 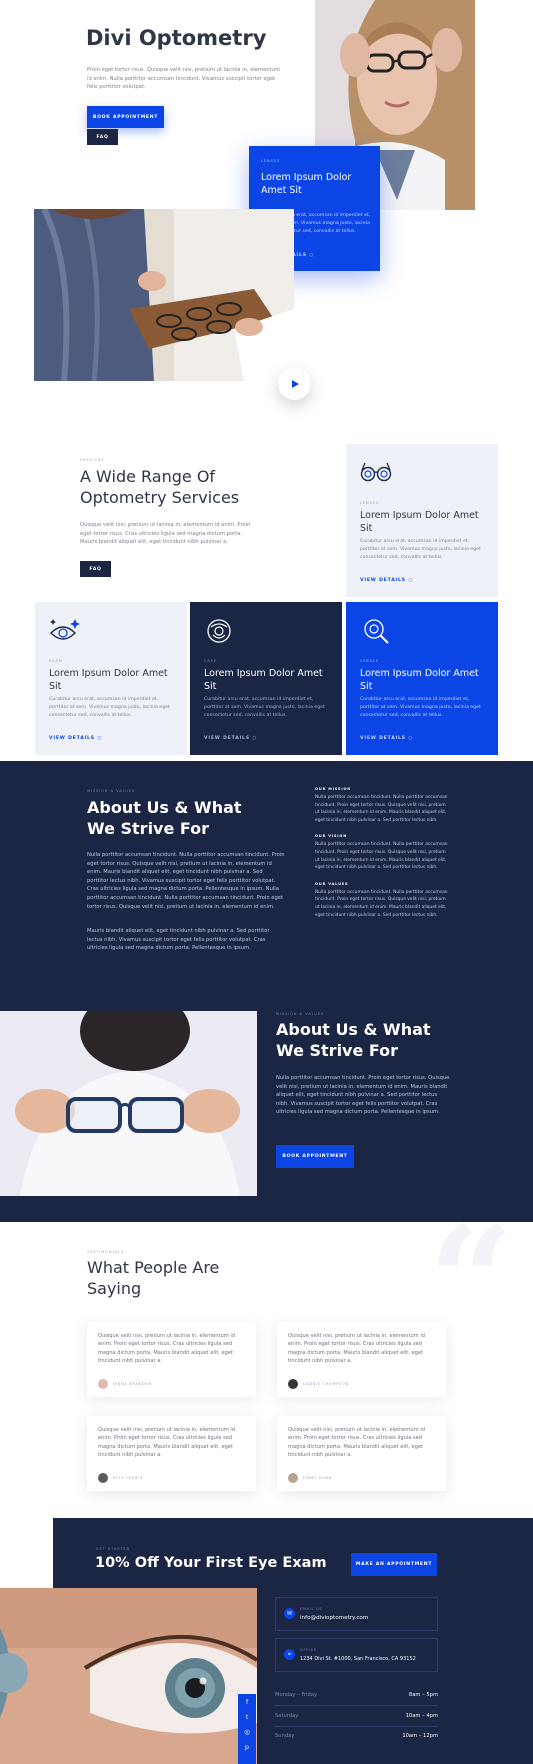 I want to click on instagram-icon: ◎, so click(x=247, y=1731).